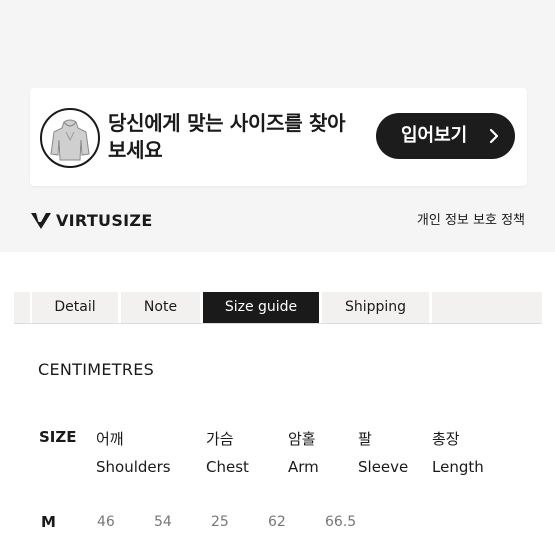  Describe the element at coordinates (446, 439) in the screenshot. I see `column-header-kr: 총장` at that location.